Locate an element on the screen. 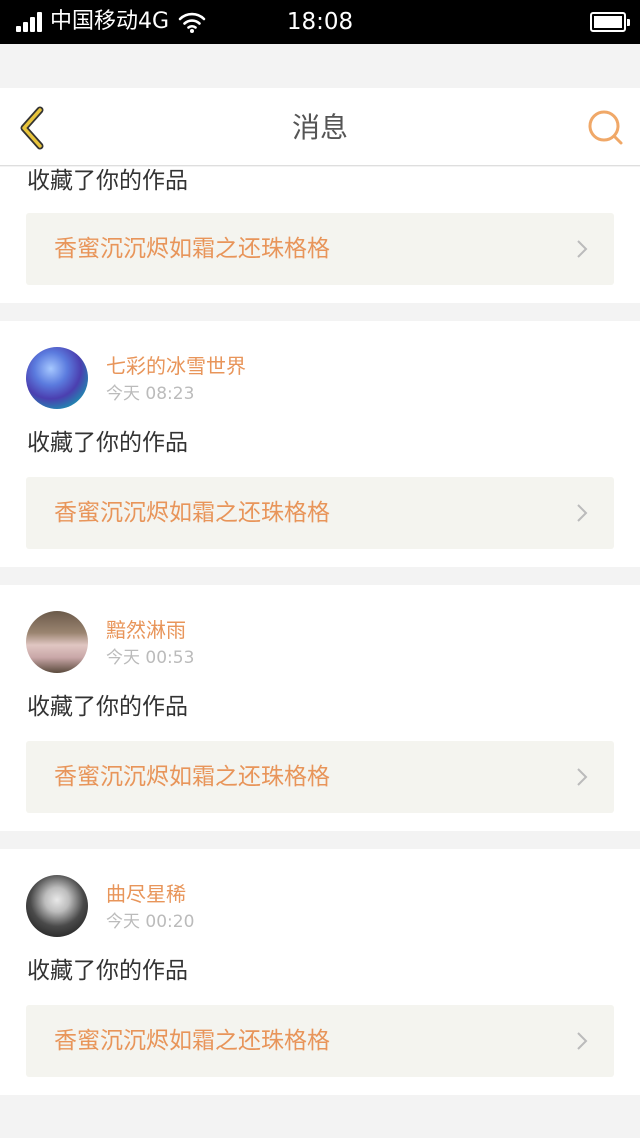 This screenshot has width=640, height=1138. username: 曲尽星稀 is located at coordinates (146, 894).